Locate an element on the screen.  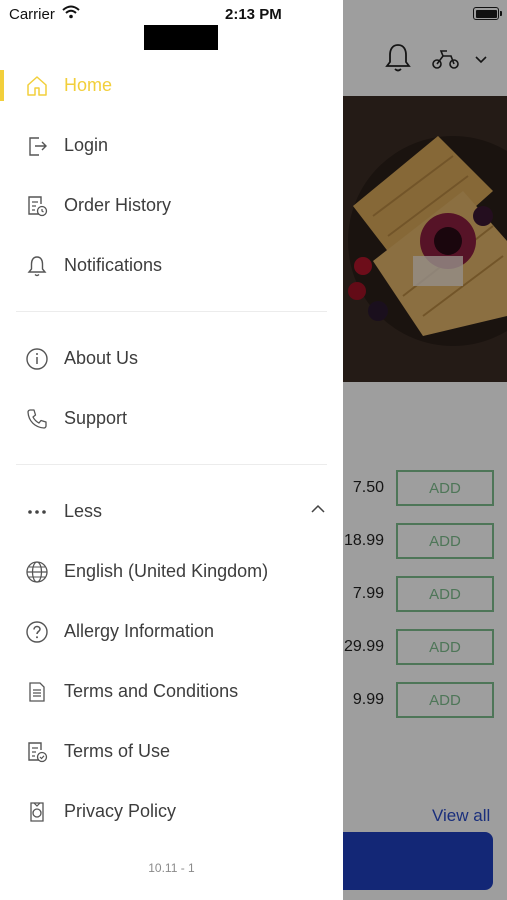
menu-item-order-history: Order History is located at coordinates (171, 205).